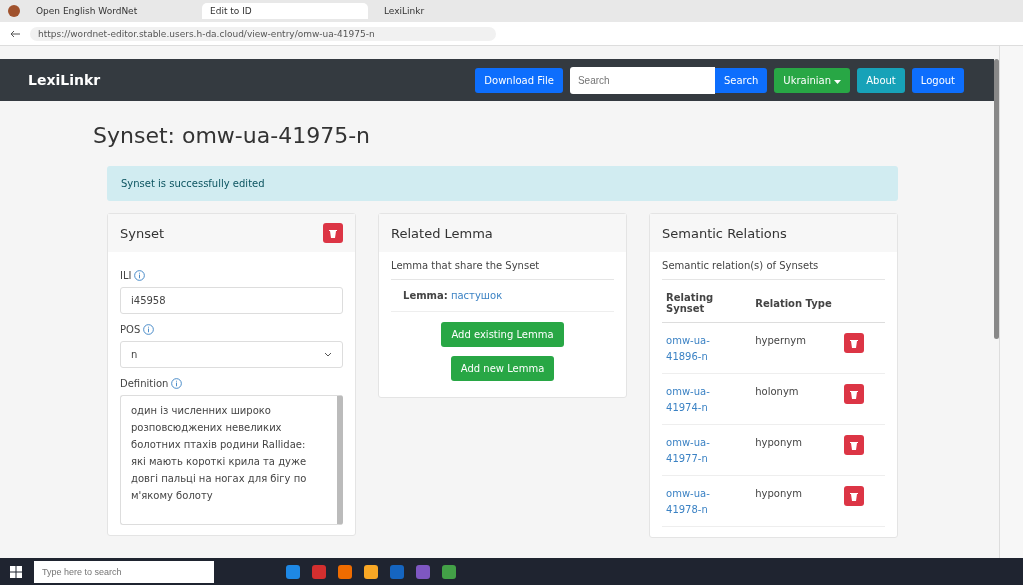 The height and width of the screenshot is (585, 1023). Describe the element at coordinates (519, 80) in the screenshot. I see `download-button: Download File` at that location.